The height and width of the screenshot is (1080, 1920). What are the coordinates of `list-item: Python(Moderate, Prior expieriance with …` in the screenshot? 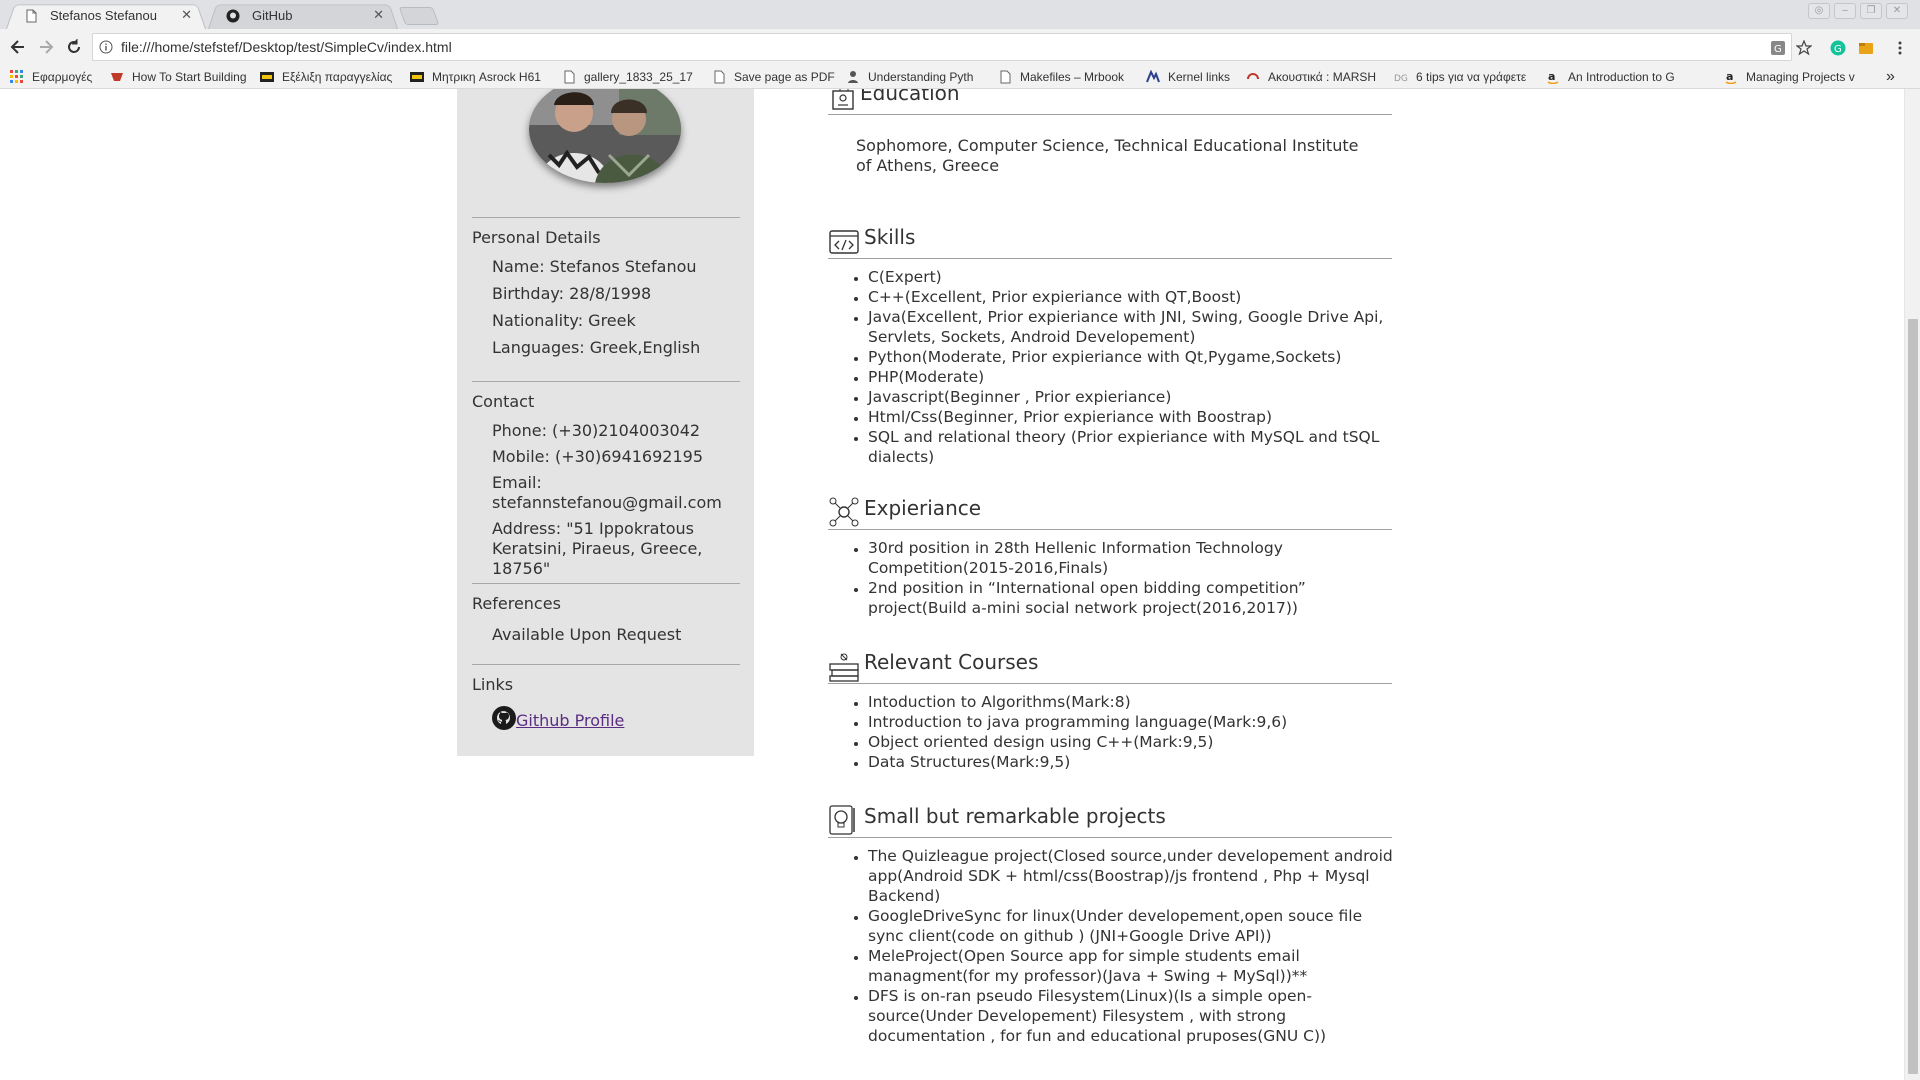 It's located at (1133, 357).